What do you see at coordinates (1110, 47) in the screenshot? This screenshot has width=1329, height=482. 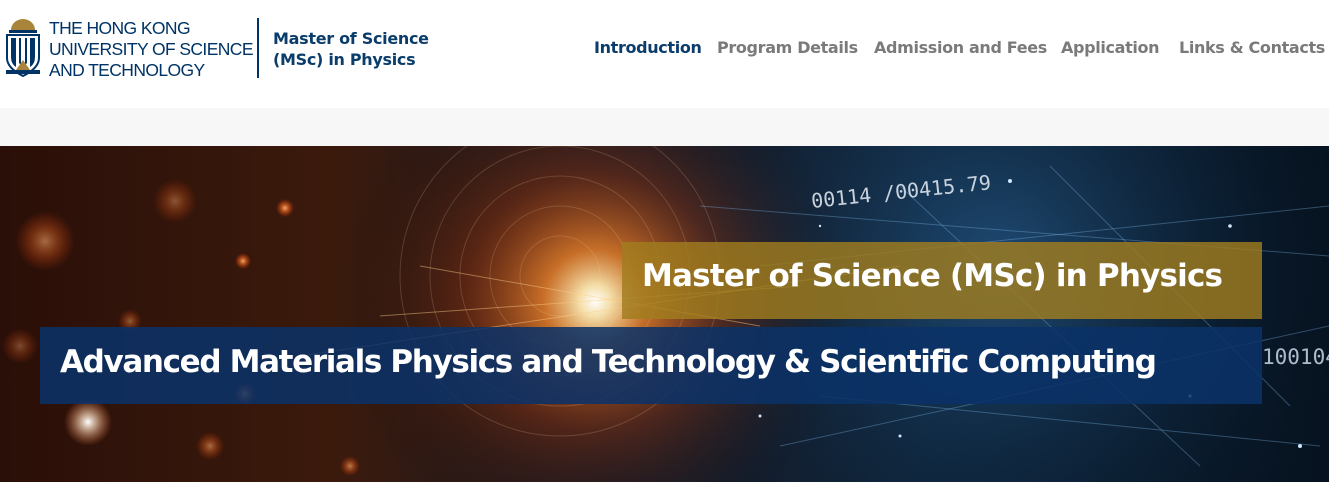 I see `nav-item-application: Application` at bounding box center [1110, 47].